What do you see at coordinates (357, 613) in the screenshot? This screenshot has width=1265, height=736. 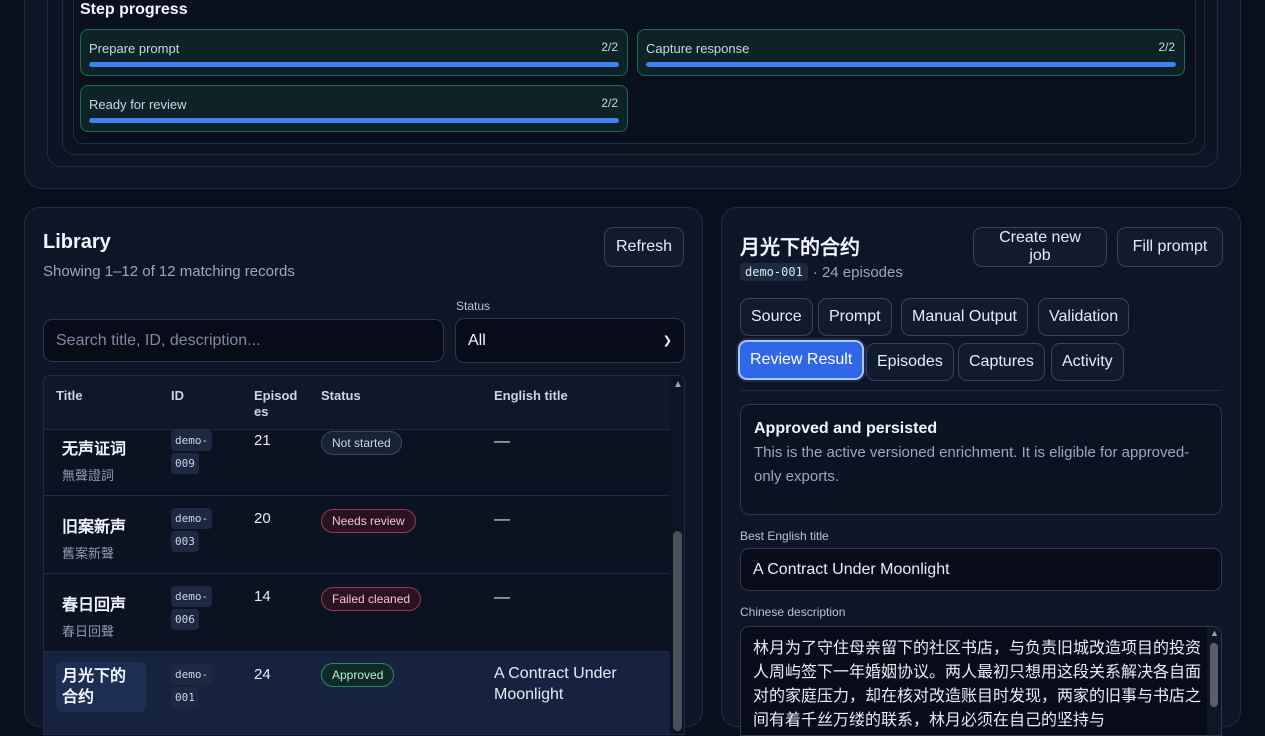 I see `table-row: 春日回声 春日回聲 demo- 006 14 Failed cleaned —` at bounding box center [357, 613].